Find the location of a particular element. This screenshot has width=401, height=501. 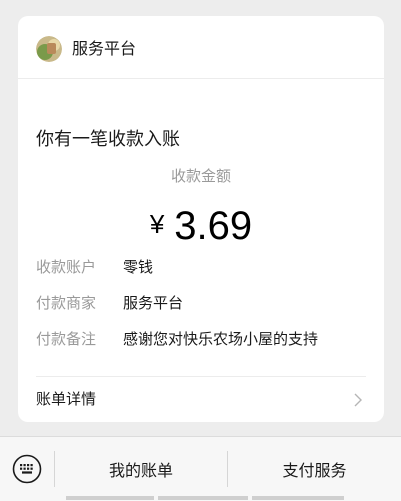

keyboard-icon is located at coordinates (27, 469).